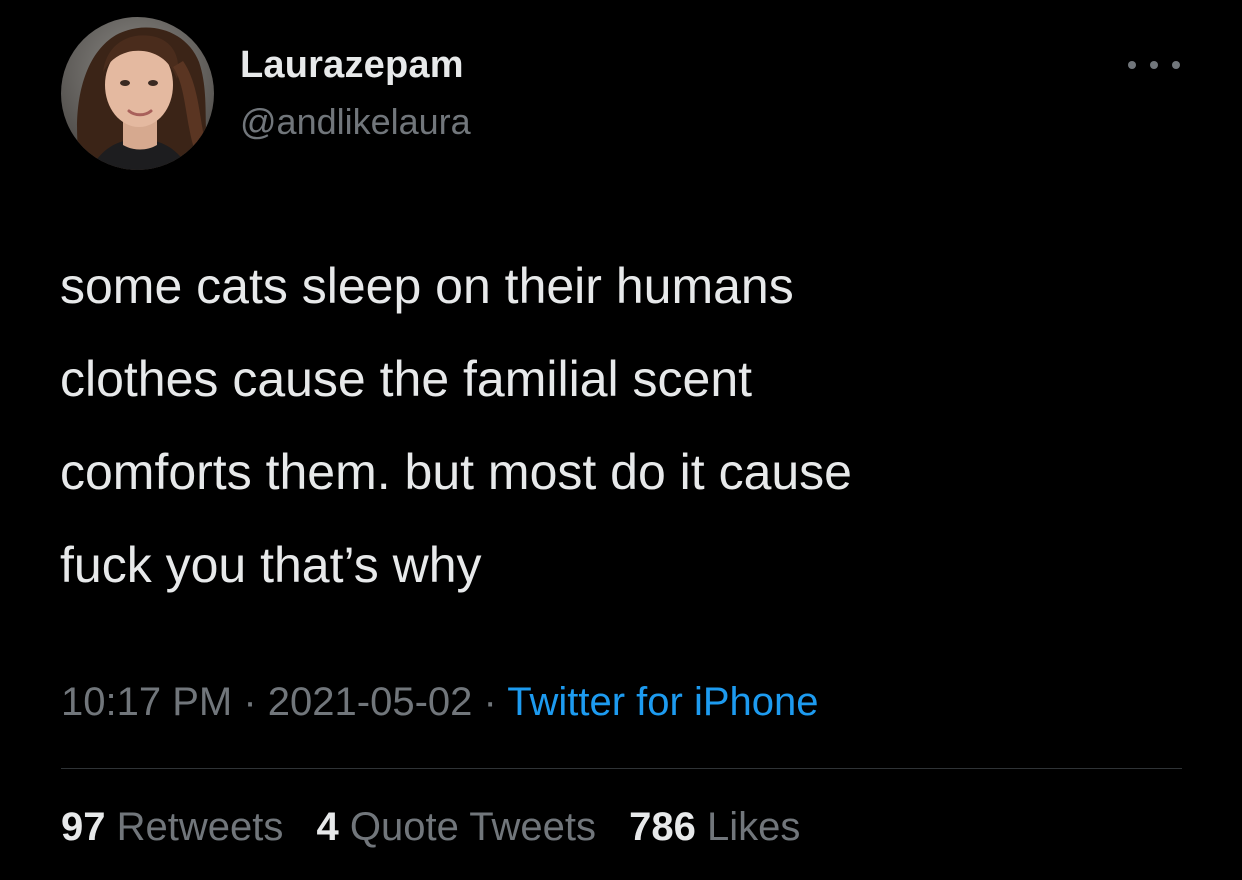 This screenshot has height=880, width=1242. Describe the element at coordinates (662, 702) in the screenshot. I see `tweet-source-link: Twitter for iPhone` at that location.